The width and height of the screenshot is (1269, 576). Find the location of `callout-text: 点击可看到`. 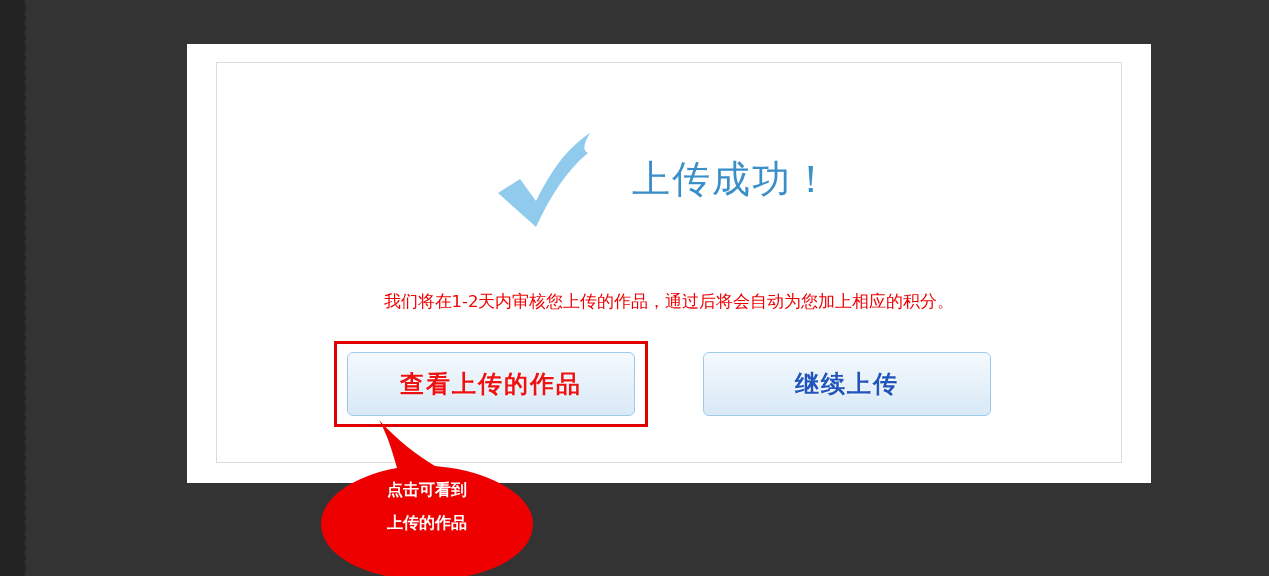

callout-text: 点击可看到 is located at coordinates (427, 490).